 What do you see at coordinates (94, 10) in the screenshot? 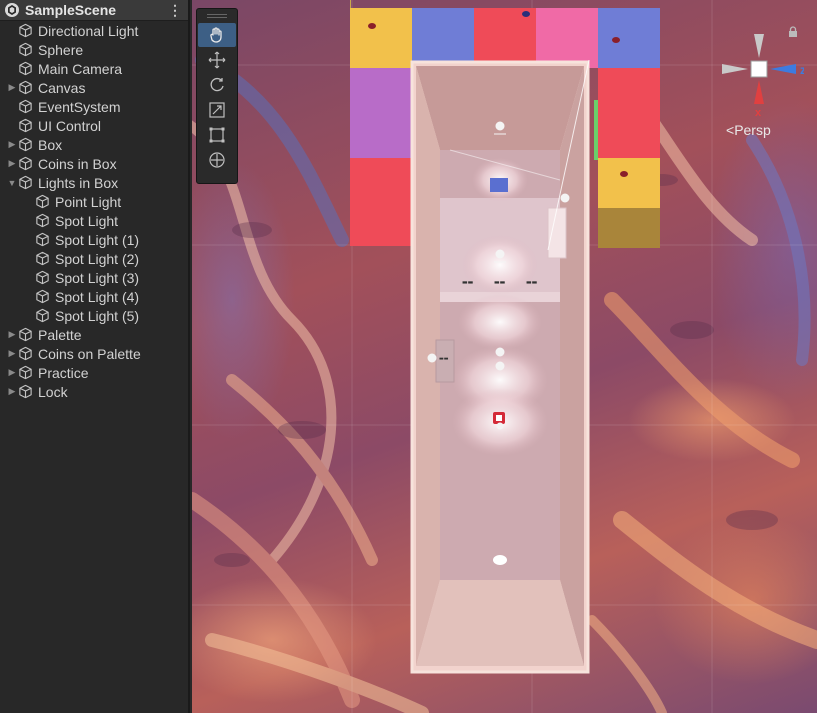
I see `scene-header: SampleScene ⋮` at bounding box center [94, 10].